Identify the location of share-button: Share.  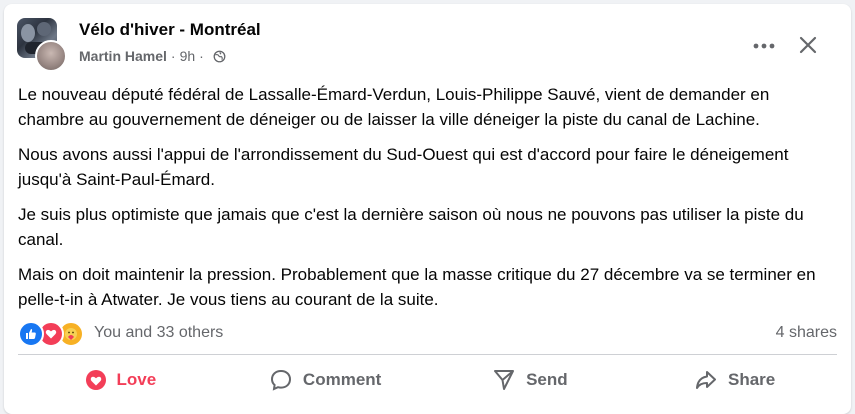
(734, 380).